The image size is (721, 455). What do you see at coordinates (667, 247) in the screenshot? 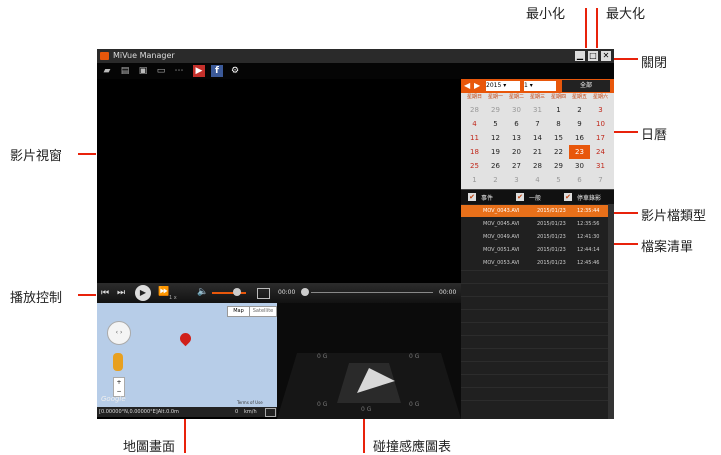
I see `callout-file-list: 檔案清單` at bounding box center [667, 247].